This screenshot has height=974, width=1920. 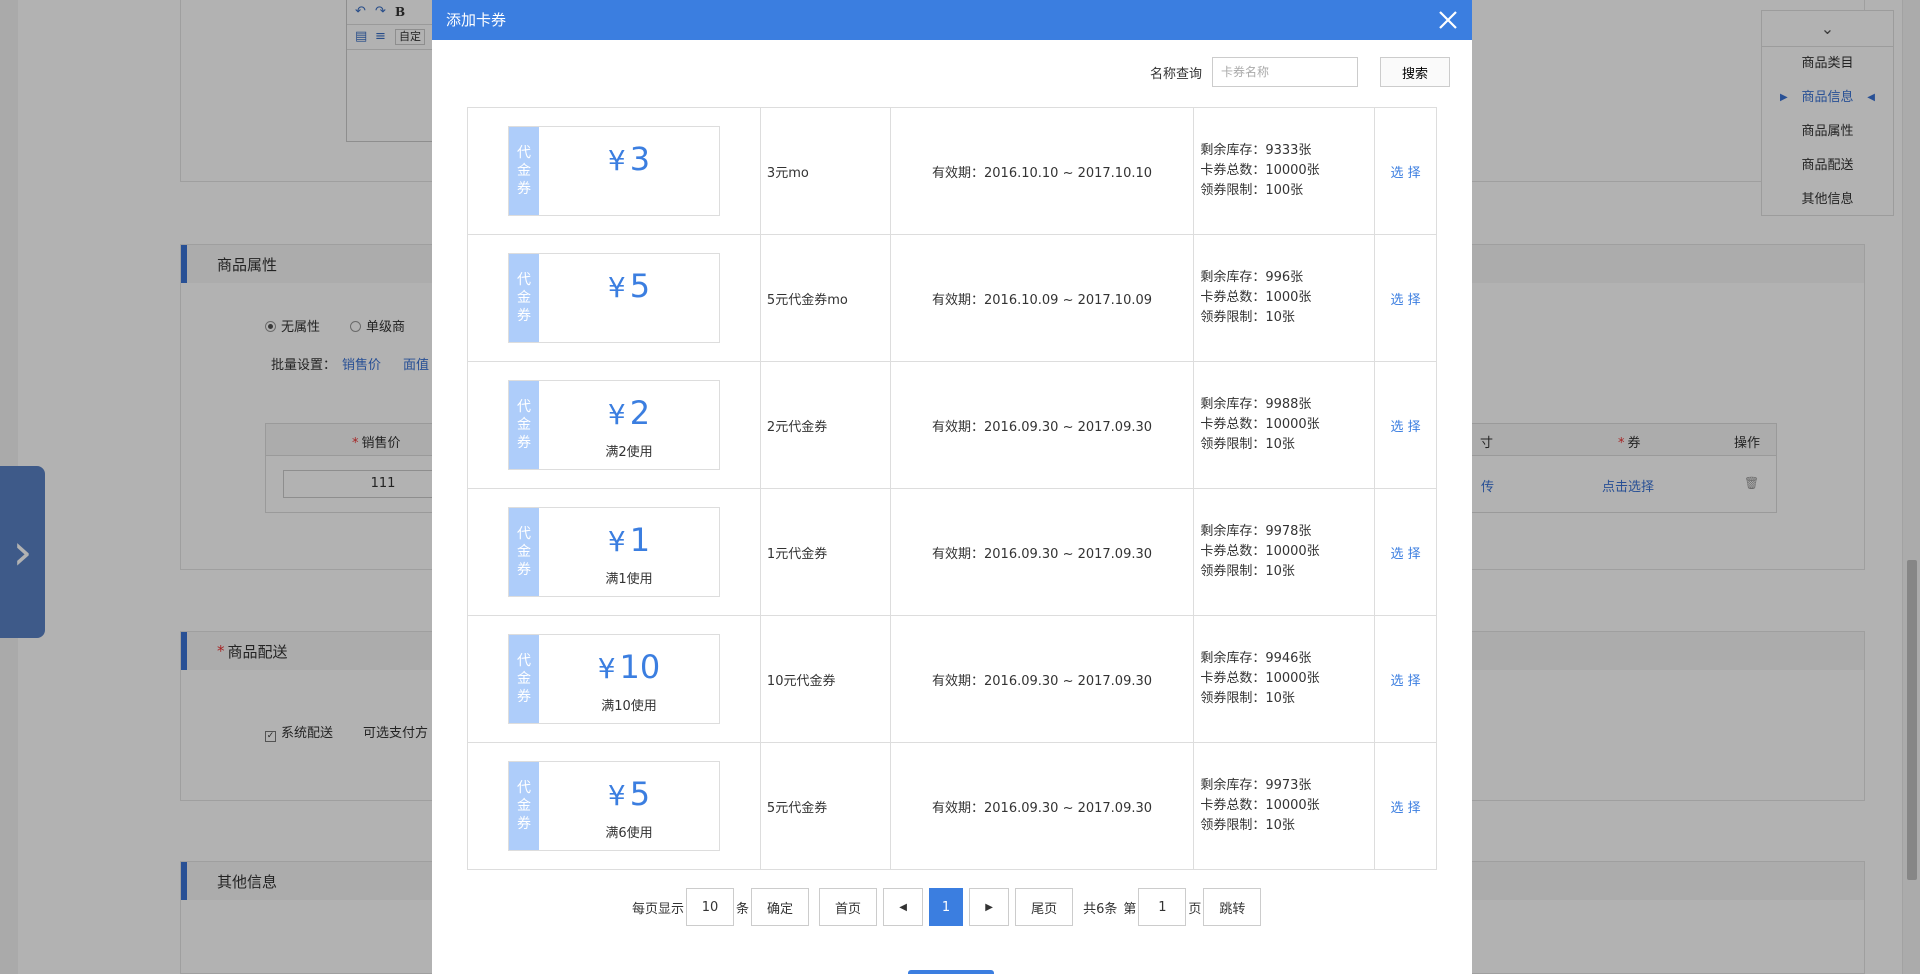 What do you see at coordinates (1100, 909) in the screenshot?
I see `total-count: 共6条` at bounding box center [1100, 909].